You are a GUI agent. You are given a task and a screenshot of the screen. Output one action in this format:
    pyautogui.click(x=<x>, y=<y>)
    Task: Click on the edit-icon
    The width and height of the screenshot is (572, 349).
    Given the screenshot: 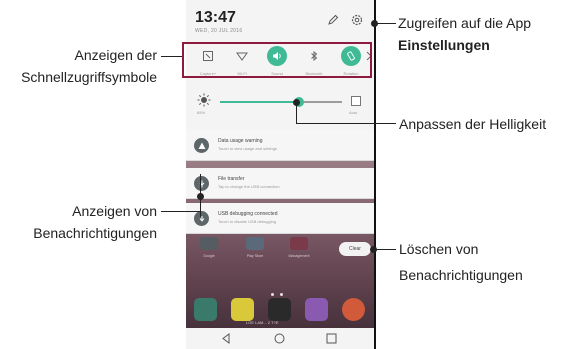 What is the action you would take?
    pyautogui.click(x=333, y=20)
    